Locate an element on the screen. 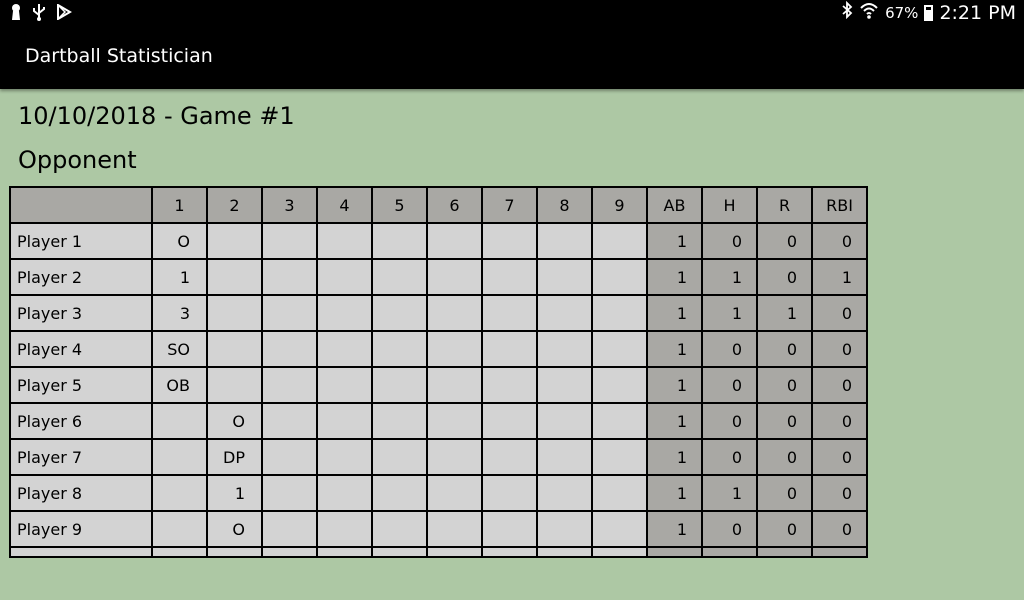 Image resolution: width=1024 pixels, height=600 pixels. player-name-cell: Player 6 is located at coordinates (81, 421).